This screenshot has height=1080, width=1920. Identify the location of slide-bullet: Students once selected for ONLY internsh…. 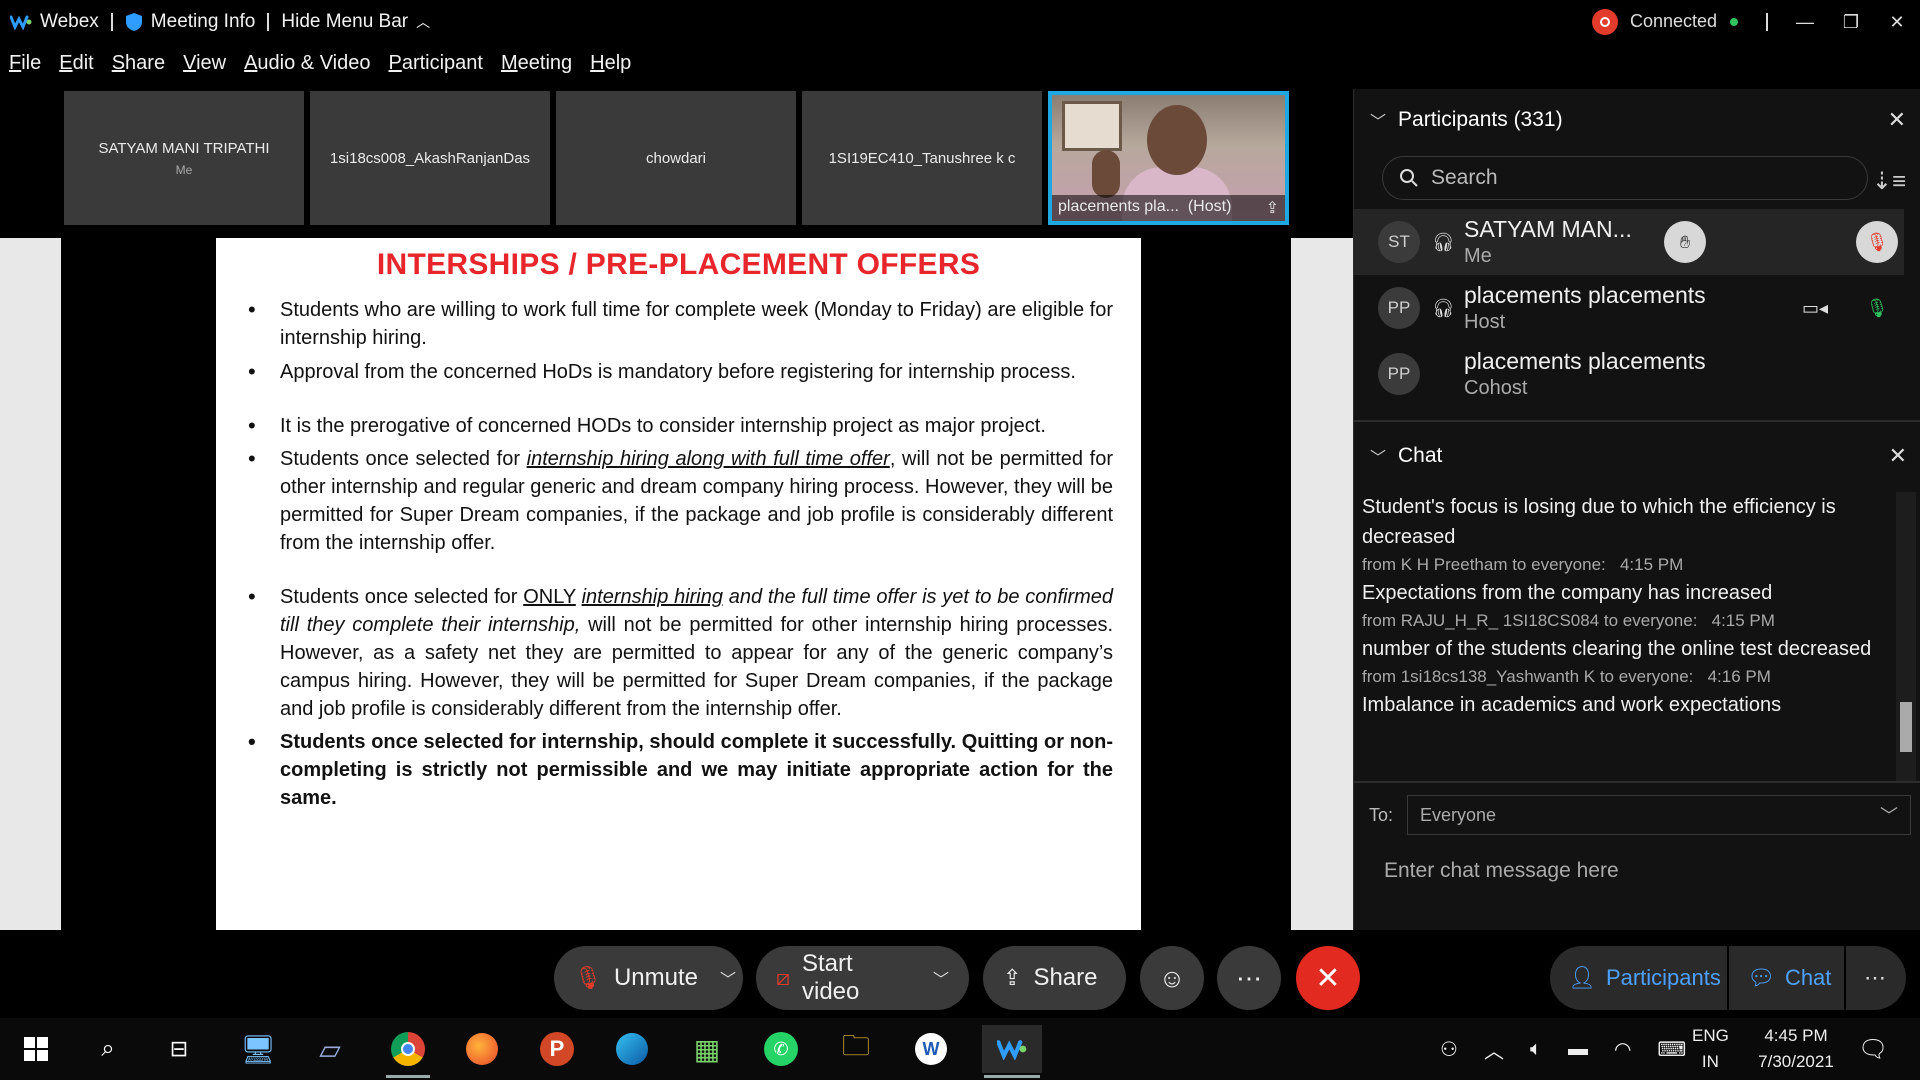
(678, 653).